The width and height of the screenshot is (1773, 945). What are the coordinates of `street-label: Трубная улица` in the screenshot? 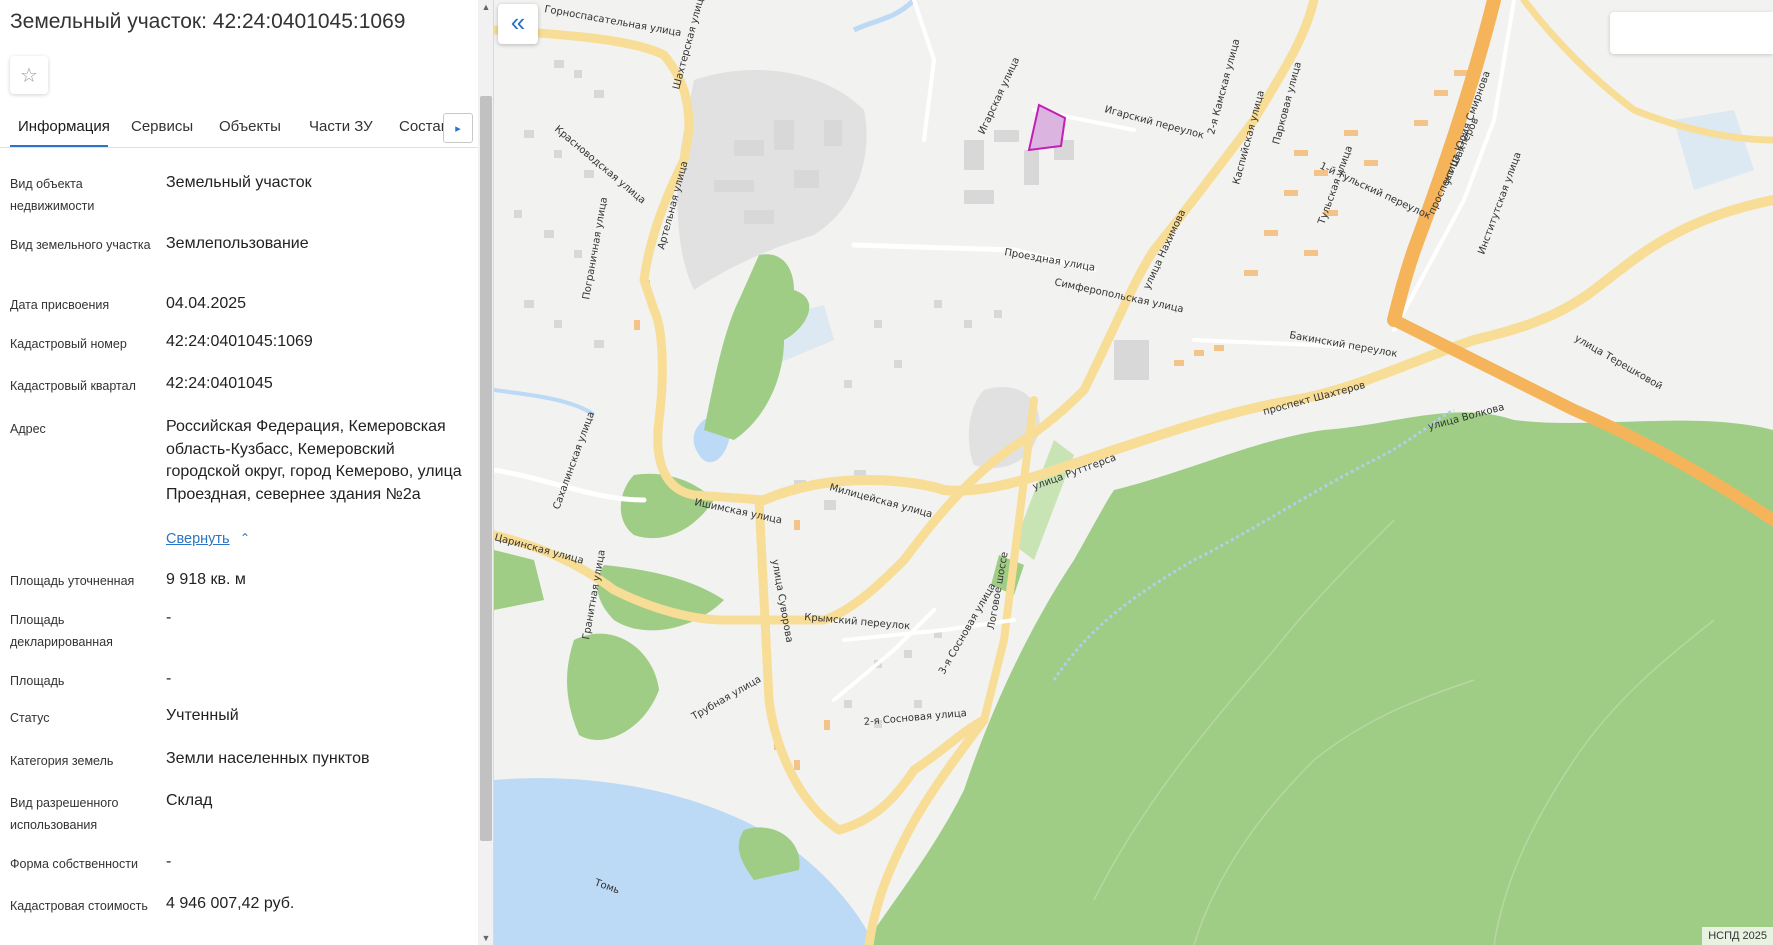 It's located at (726, 698).